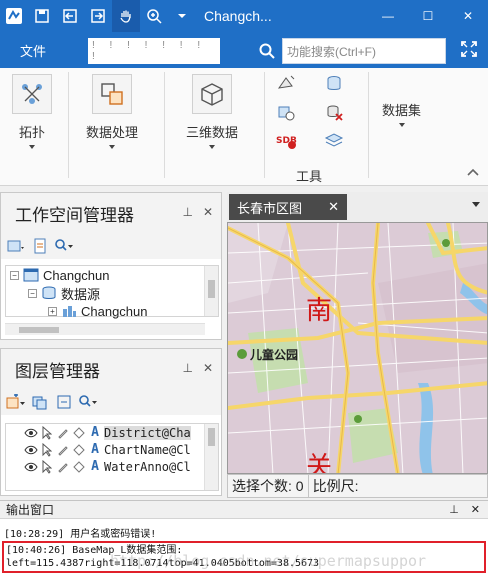 The width and height of the screenshot is (488, 581). Describe the element at coordinates (40, 246) in the screenshot. I see `workspace-doc-icon` at that location.